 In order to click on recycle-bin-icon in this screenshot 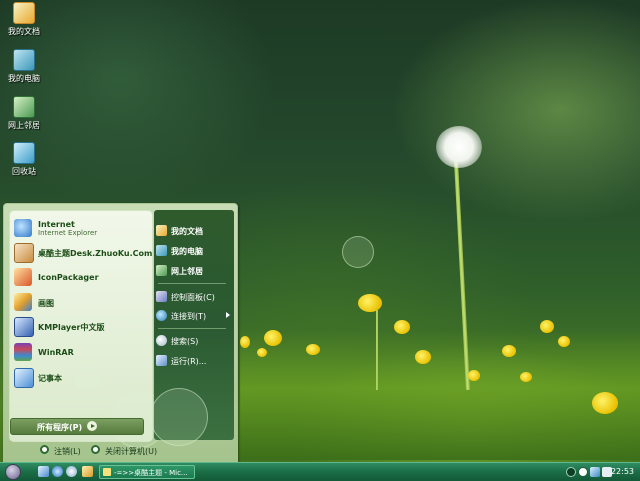, I will do `click(24, 153)`.